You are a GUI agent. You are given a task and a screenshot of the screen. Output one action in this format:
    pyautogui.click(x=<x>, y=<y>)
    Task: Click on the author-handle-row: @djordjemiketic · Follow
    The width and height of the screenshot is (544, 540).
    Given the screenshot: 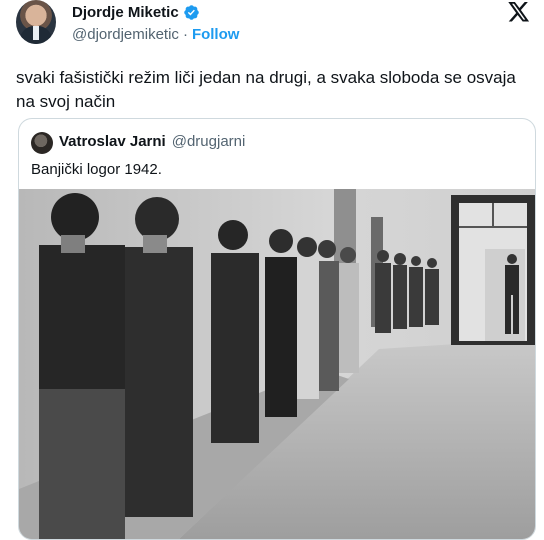 What is the action you would take?
    pyautogui.click(x=155, y=34)
    